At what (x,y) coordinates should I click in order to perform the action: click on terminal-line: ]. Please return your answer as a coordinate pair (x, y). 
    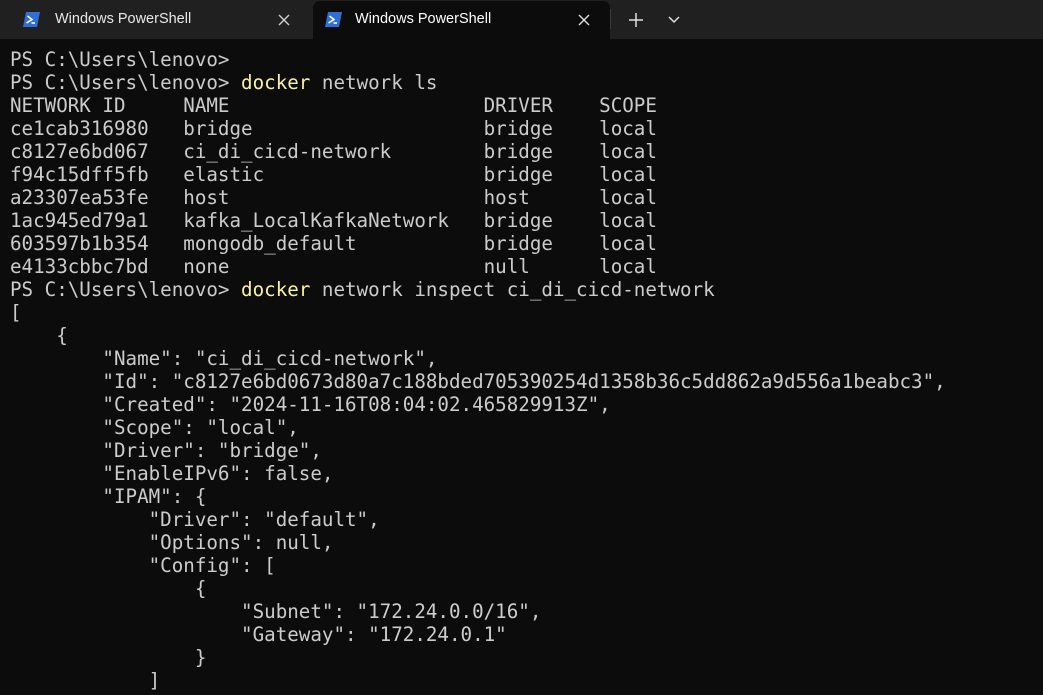
    Looking at the image, I should click on (525, 680).